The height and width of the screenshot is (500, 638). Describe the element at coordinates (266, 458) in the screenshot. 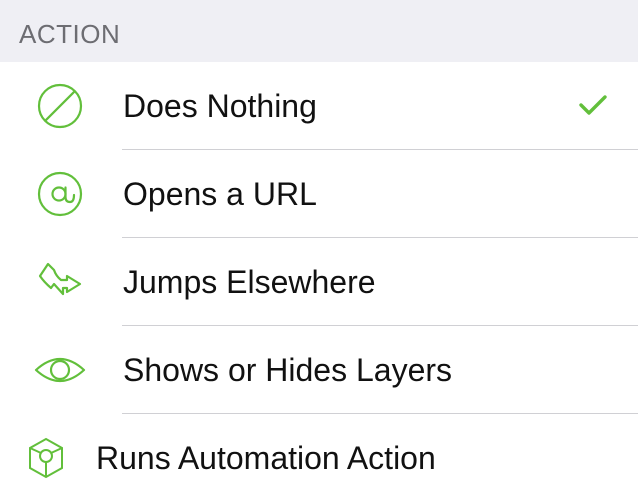

I see `option-label: Runs Automation Action` at that location.